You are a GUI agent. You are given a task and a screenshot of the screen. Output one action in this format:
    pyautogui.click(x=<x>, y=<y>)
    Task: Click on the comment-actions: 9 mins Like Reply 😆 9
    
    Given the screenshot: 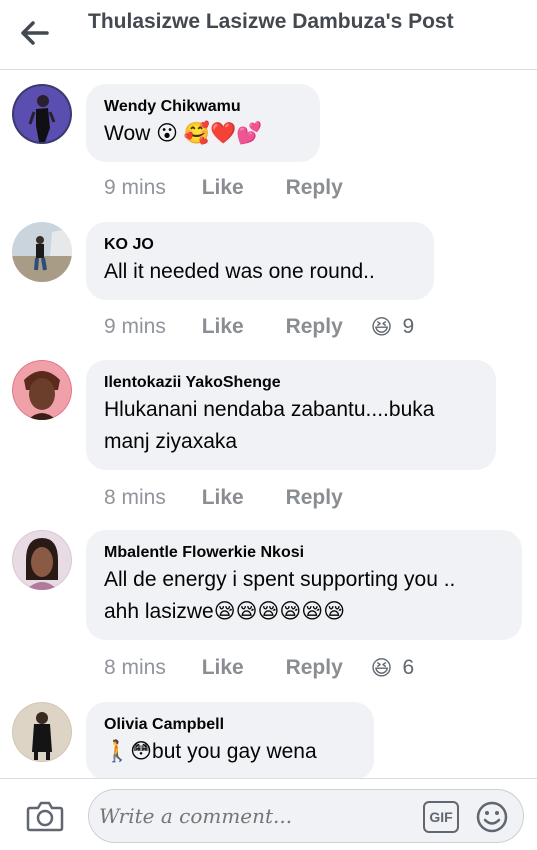 What is the action you would take?
    pyautogui.click(x=259, y=327)
    